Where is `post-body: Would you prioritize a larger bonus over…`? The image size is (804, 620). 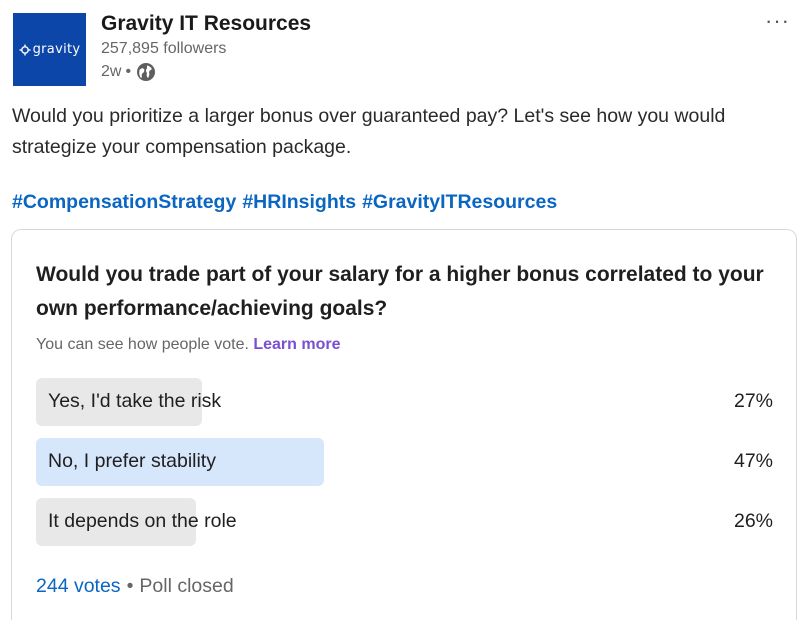
post-body: Would you prioritize a larger bonus over… is located at coordinates (369, 131).